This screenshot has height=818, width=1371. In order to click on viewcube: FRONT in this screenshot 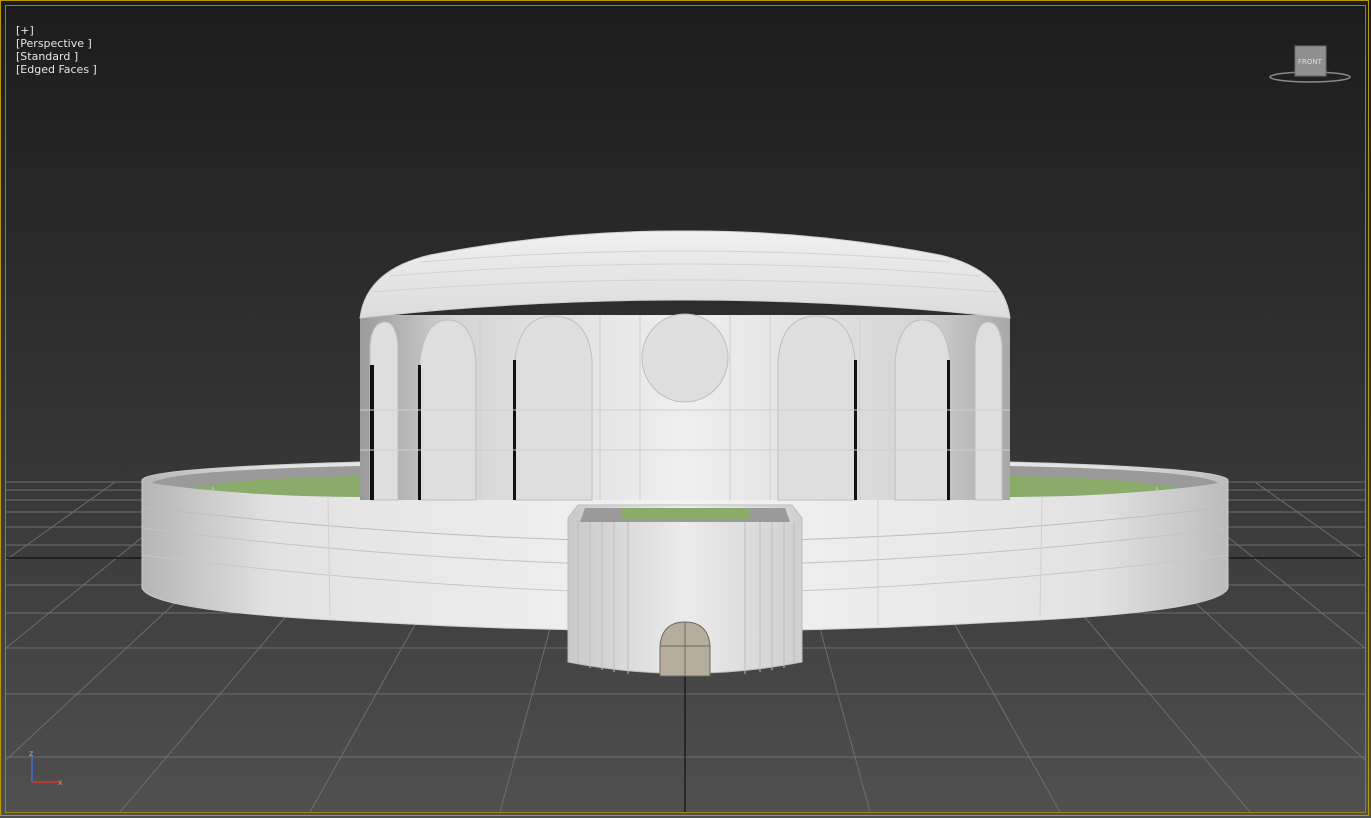, I will do `click(1310, 65)`.